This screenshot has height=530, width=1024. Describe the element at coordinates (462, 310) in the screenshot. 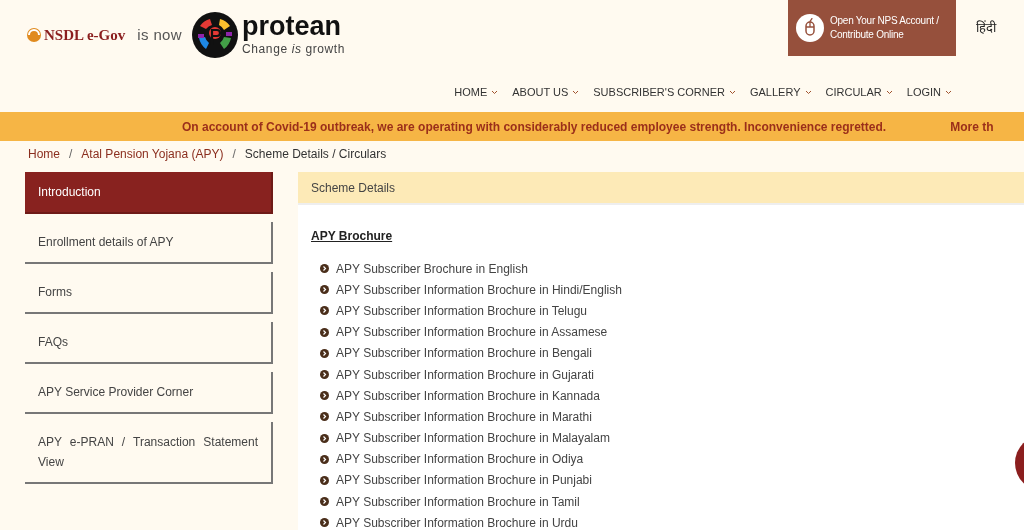

I see `brochure-link: APY Subscriber Information Brochure in Telugu` at that location.